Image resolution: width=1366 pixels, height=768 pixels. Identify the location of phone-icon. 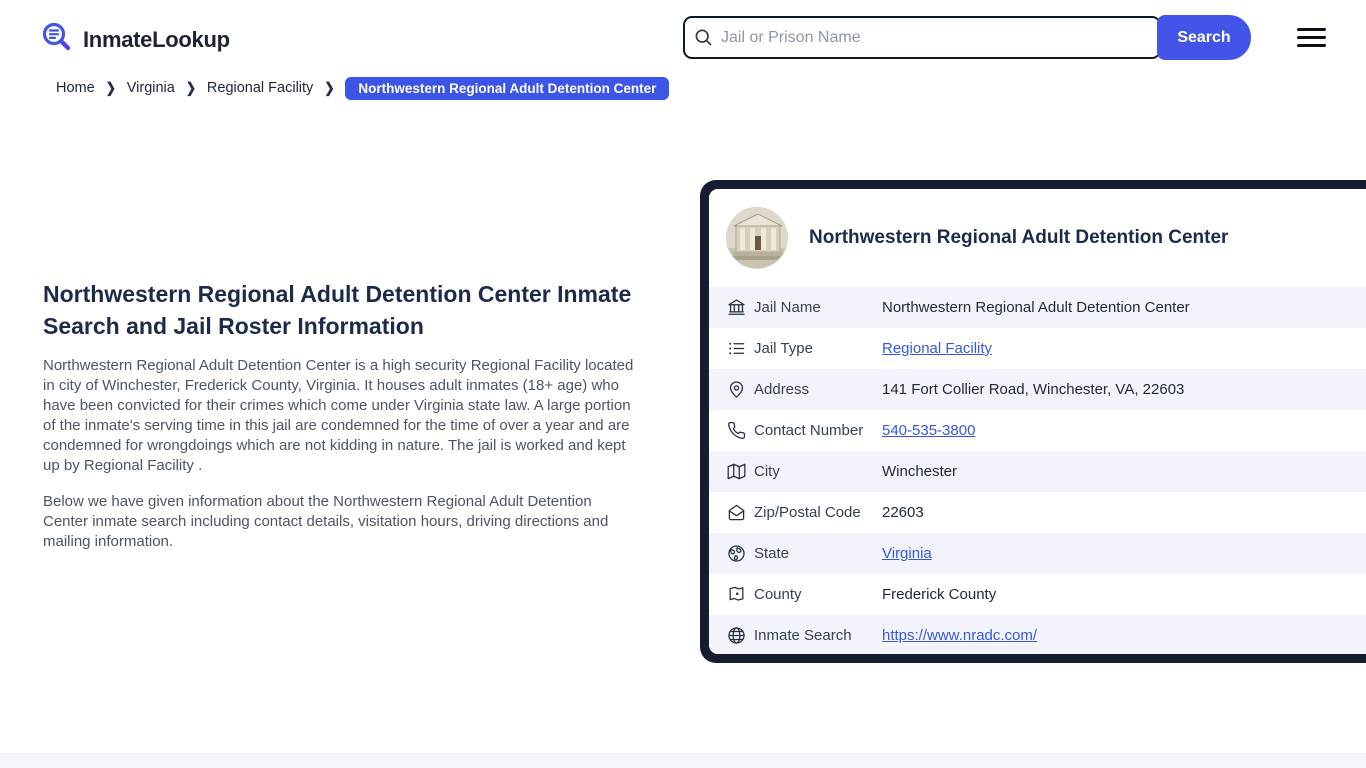
(736, 431).